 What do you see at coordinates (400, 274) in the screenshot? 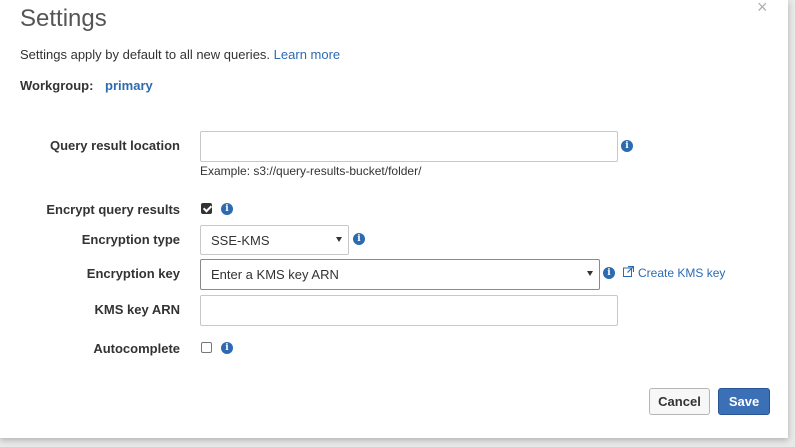
I see `encryption-key-select: Enter a KMS key ARN` at bounding box center [400, 274].